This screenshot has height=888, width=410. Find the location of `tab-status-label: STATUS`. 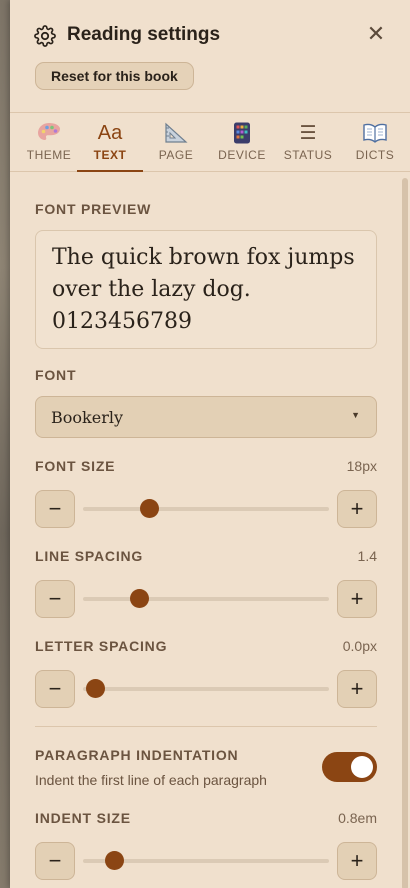

tab-status-label: STATUS is located at coordinates (308, 155).